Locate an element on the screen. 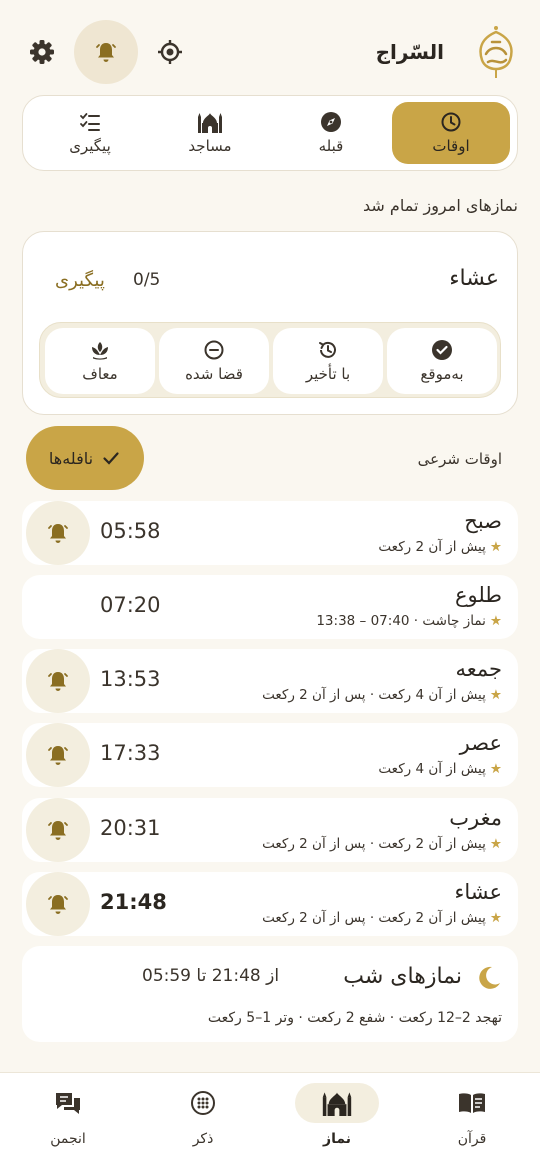  nav-community-label: انجمن is located at coordinates (68, 1139).